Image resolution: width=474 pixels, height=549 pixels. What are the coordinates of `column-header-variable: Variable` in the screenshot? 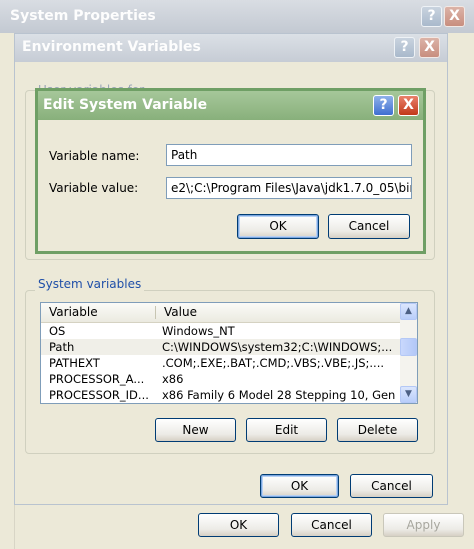 It's located at (73, 312).